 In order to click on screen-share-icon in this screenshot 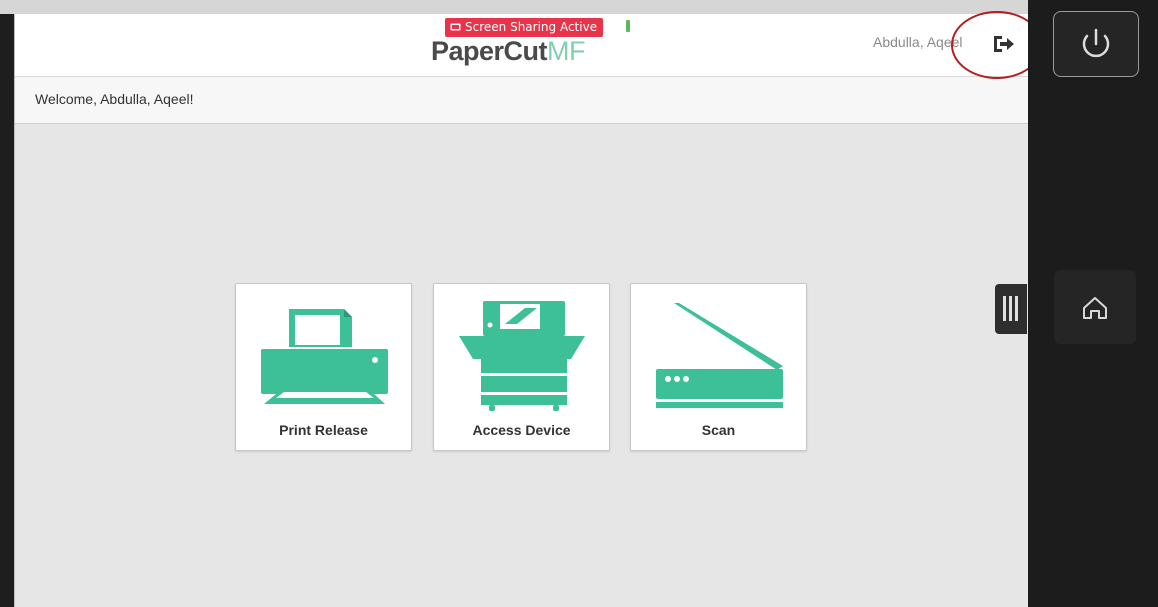, I will do `click(455, 27)`.